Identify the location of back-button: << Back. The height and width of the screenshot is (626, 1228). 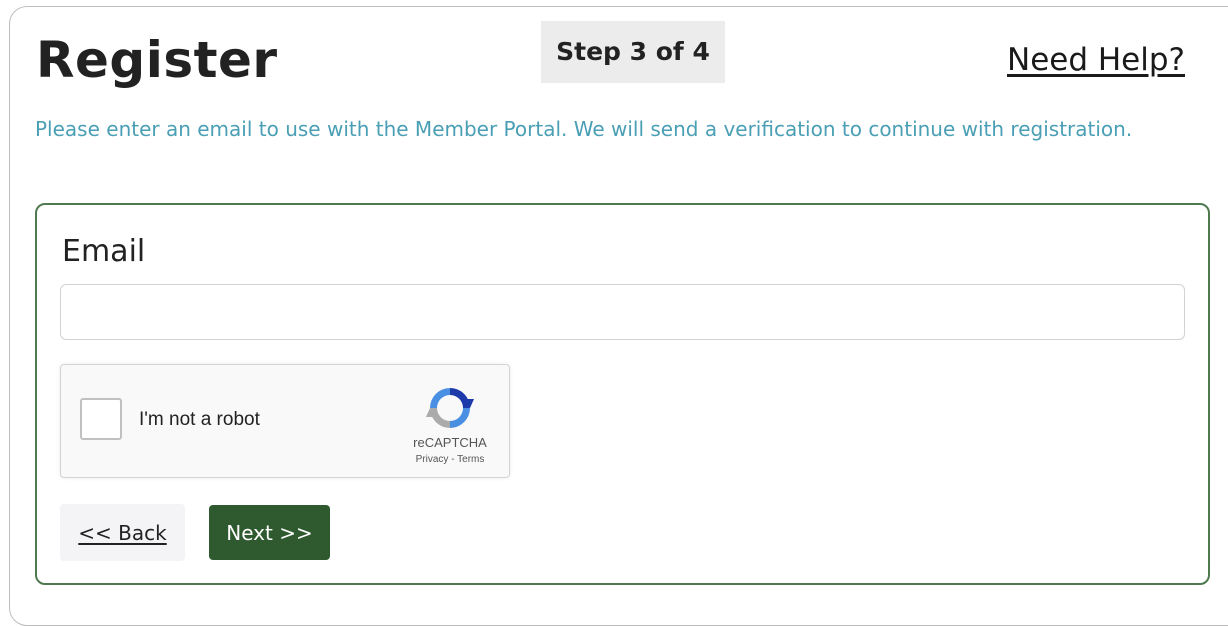
(122, 532).